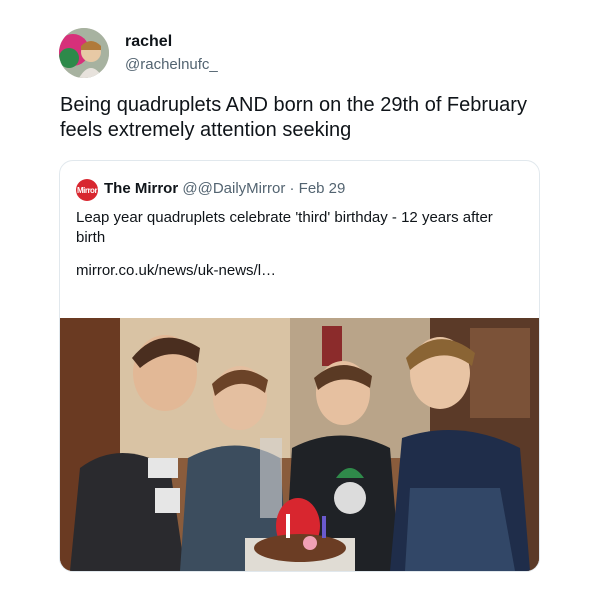  Describe the element at coordinates (322, 188) in the screenshot. I see `quoted-date: Feb 29` at that location.